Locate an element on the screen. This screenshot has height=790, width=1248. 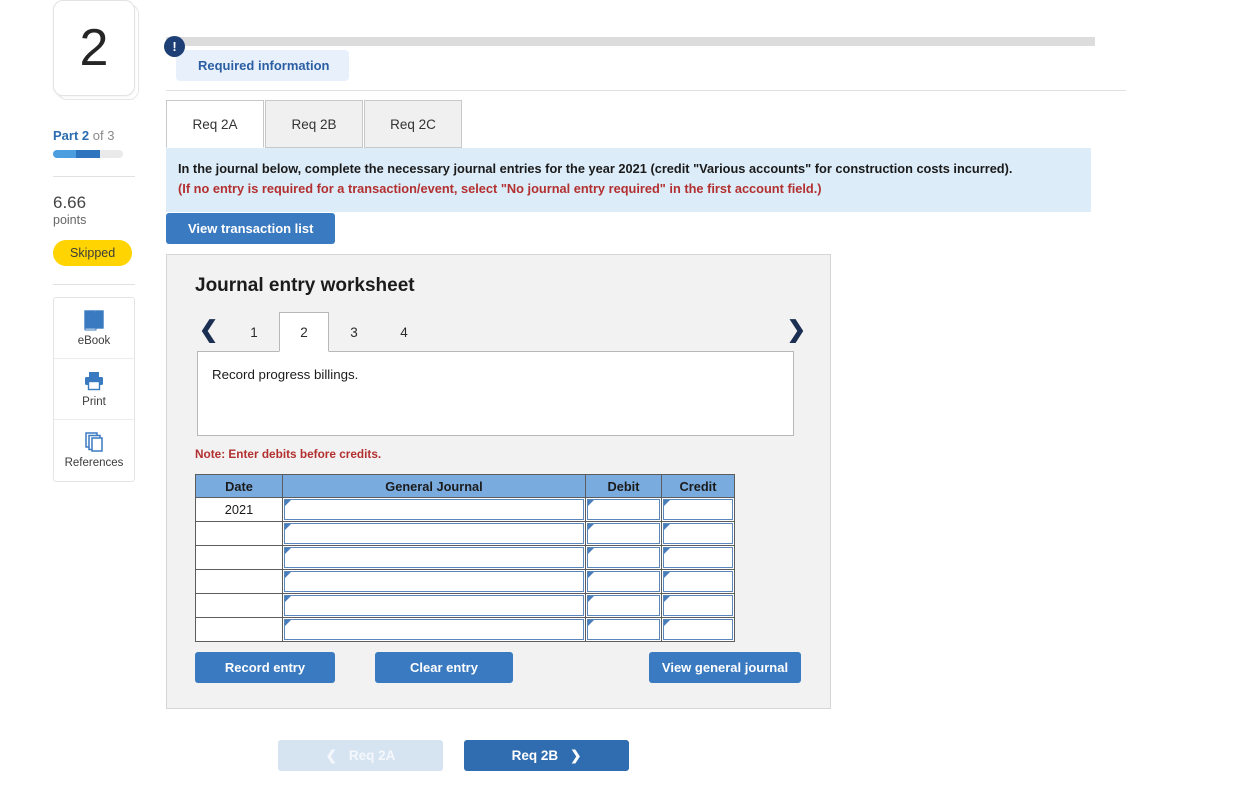
tab-req-2b: Req 2B is located at coordinates (314, 124).